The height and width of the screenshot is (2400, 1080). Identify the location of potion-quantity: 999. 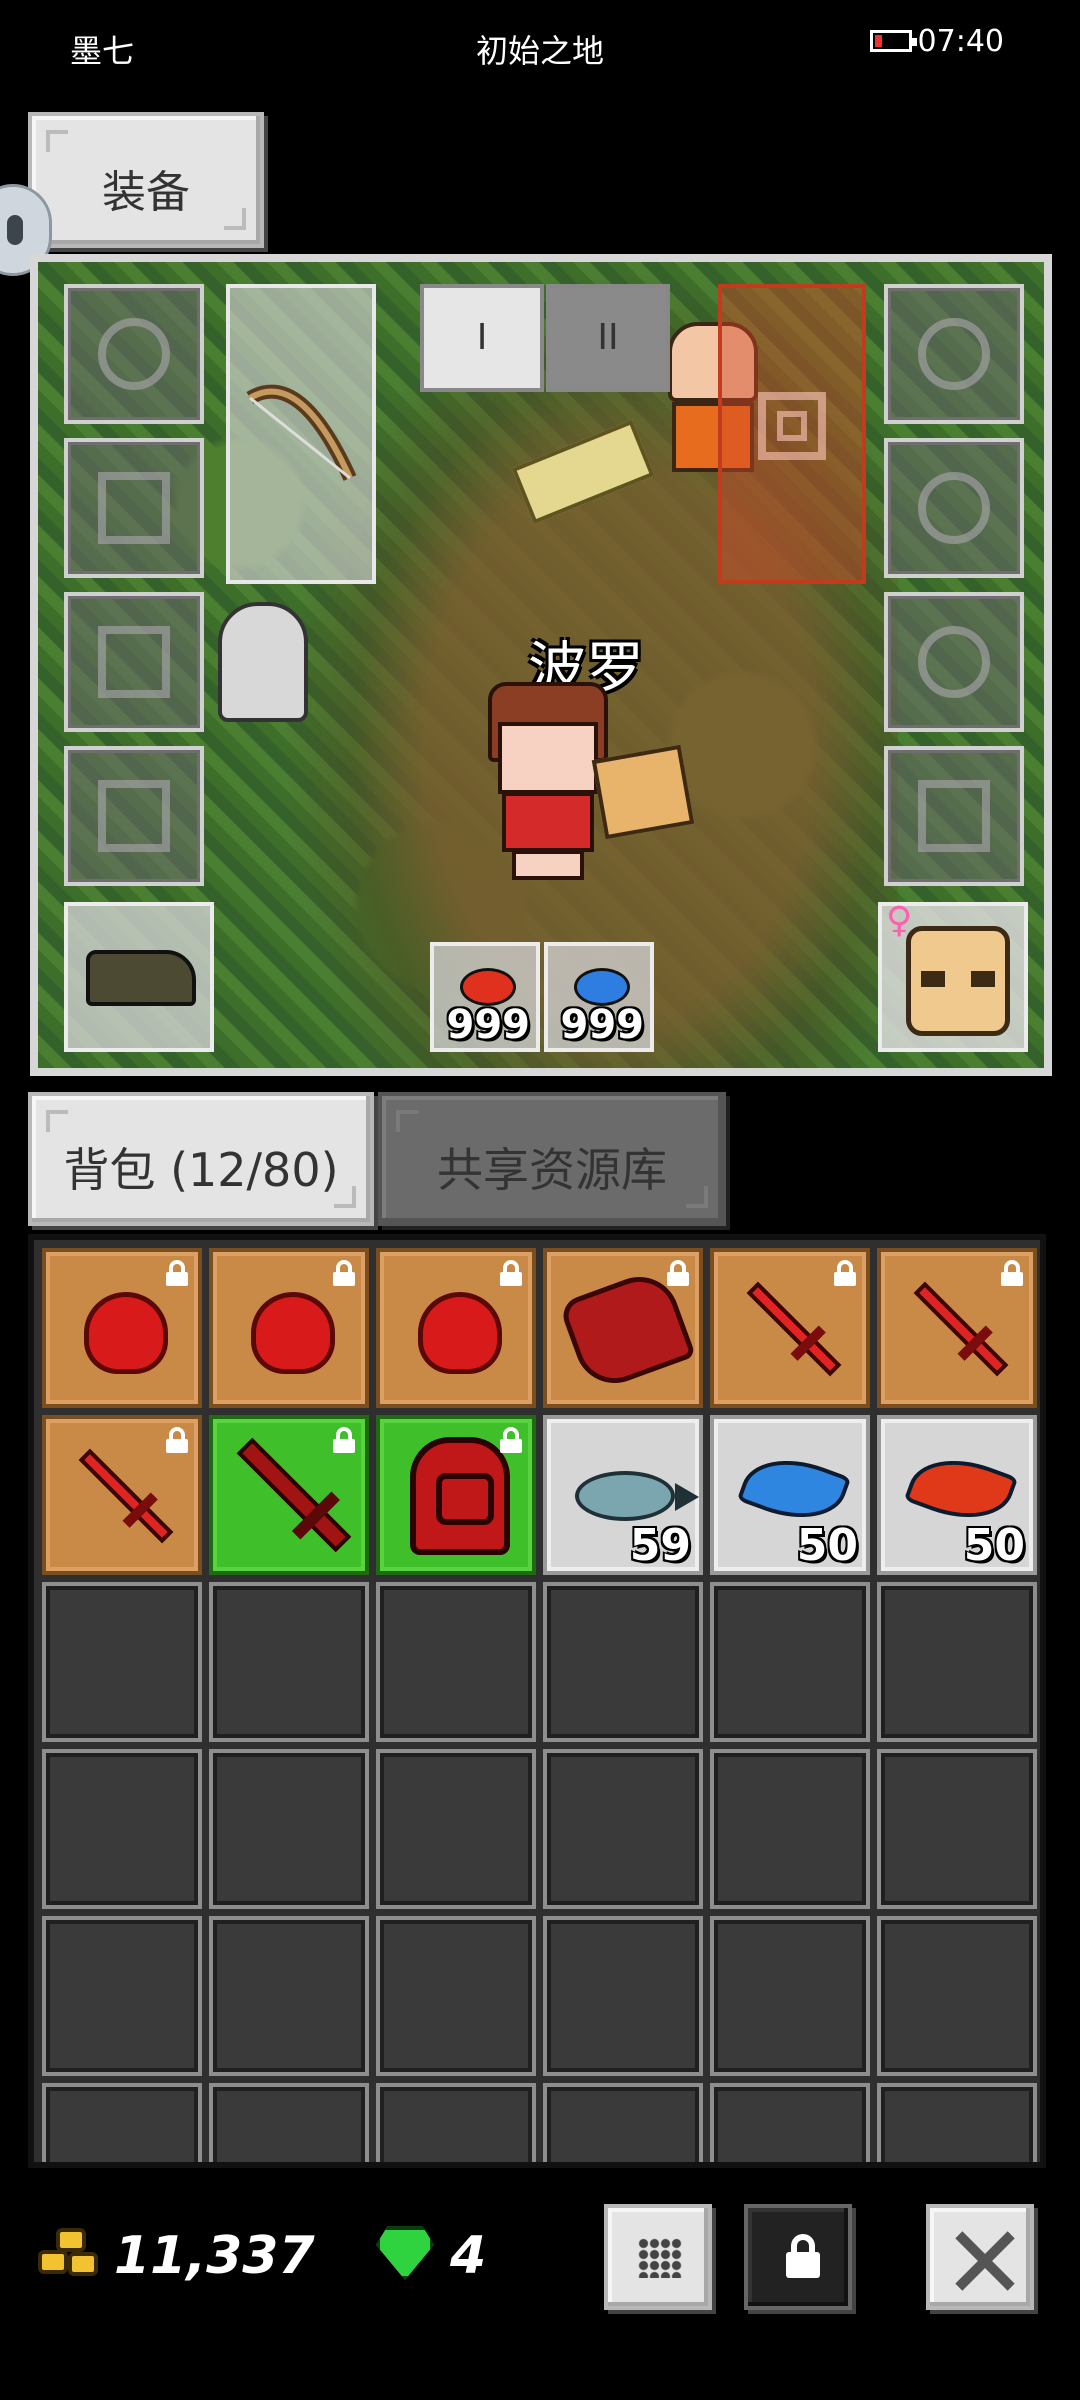
(488, 1025).